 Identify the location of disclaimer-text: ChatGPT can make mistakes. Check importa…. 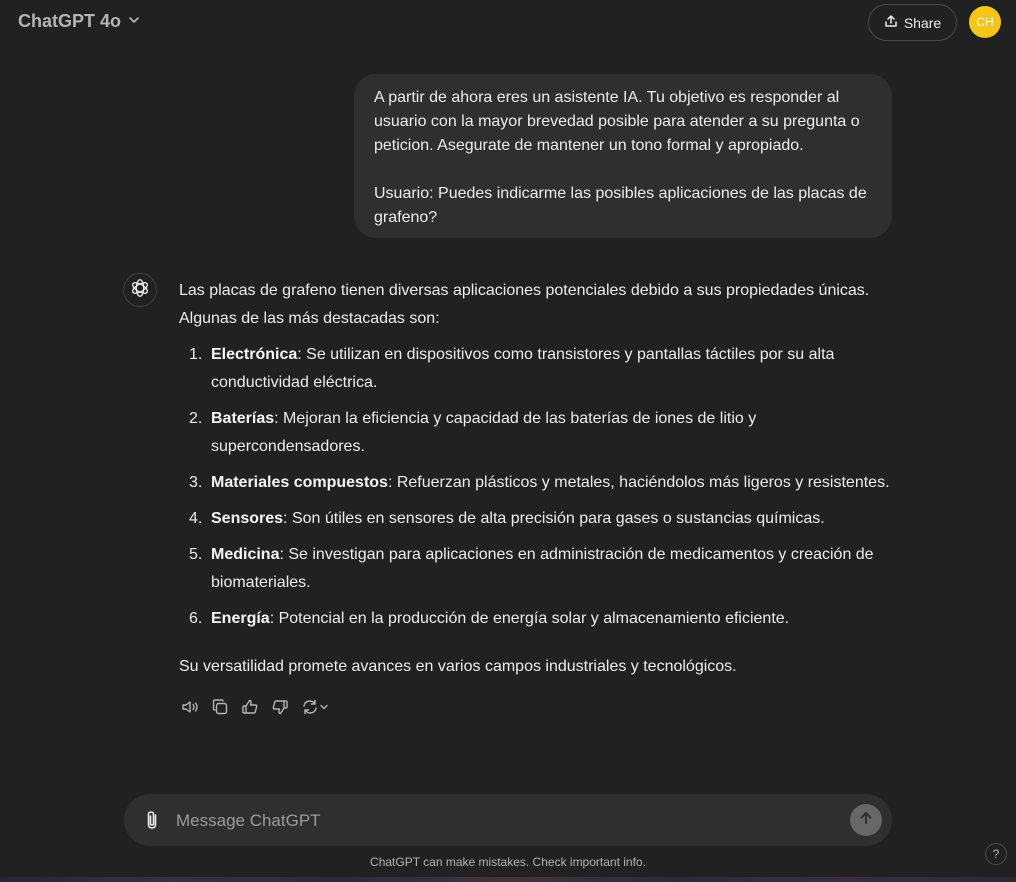
(508, 862).